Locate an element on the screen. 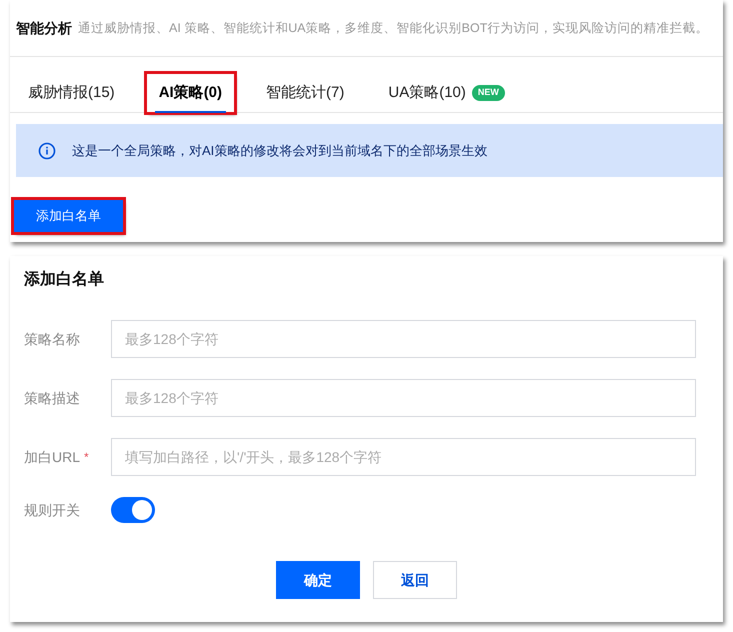  tab: UA策略(10) NEW is located at coordinates (446, 93).